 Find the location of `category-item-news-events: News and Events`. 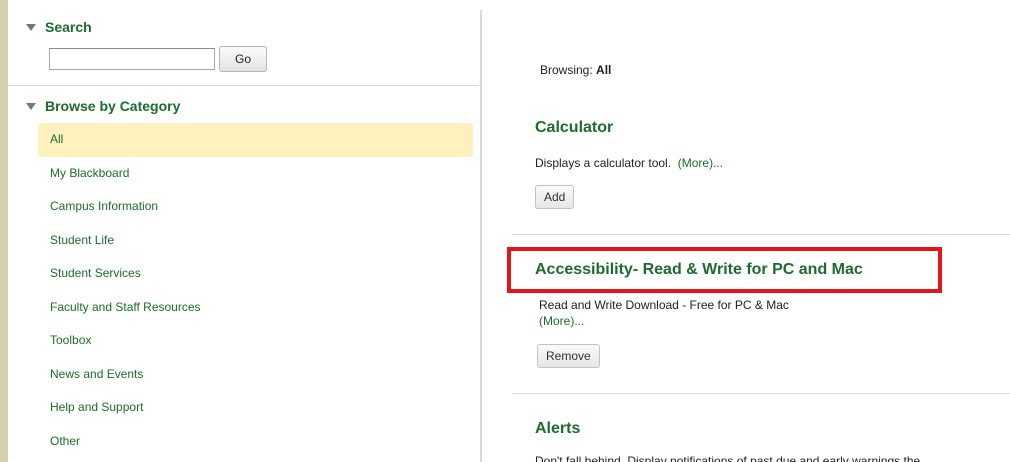

category-item-news-events: News and Events is located at coordinates (255, 375).